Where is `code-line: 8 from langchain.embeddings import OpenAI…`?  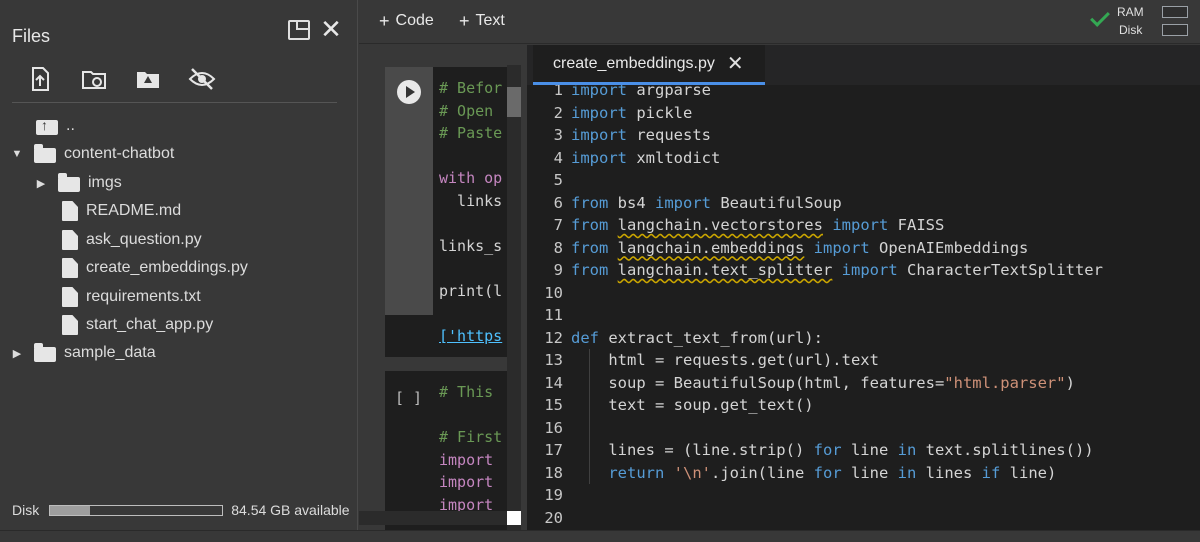 code-line: 8 from langchain.embeddings import OpenAI… is located at coordinates (863, 248).